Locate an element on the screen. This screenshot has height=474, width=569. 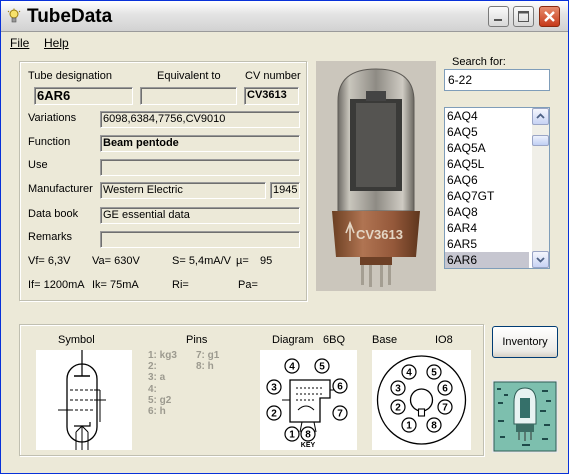
vf-value: Vf= 6,3V is located at coordinates (49, 261).